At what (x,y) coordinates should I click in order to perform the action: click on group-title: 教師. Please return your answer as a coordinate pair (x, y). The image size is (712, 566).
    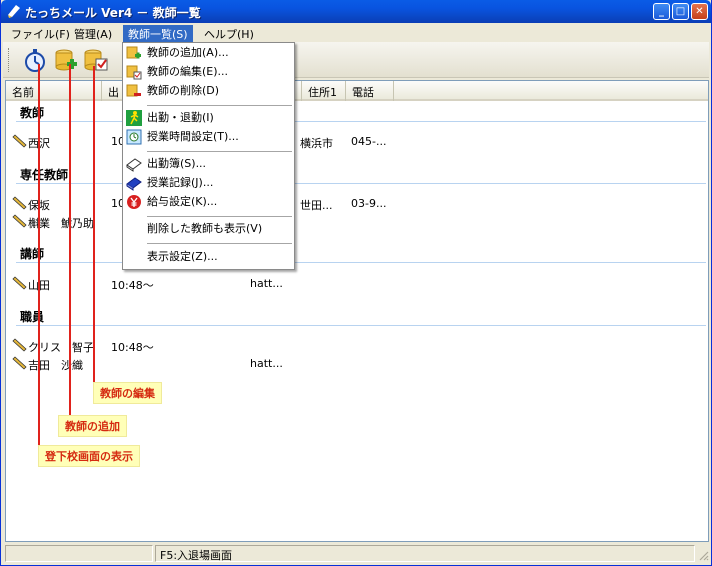
    Looking at the image, I should click on (32, 113).